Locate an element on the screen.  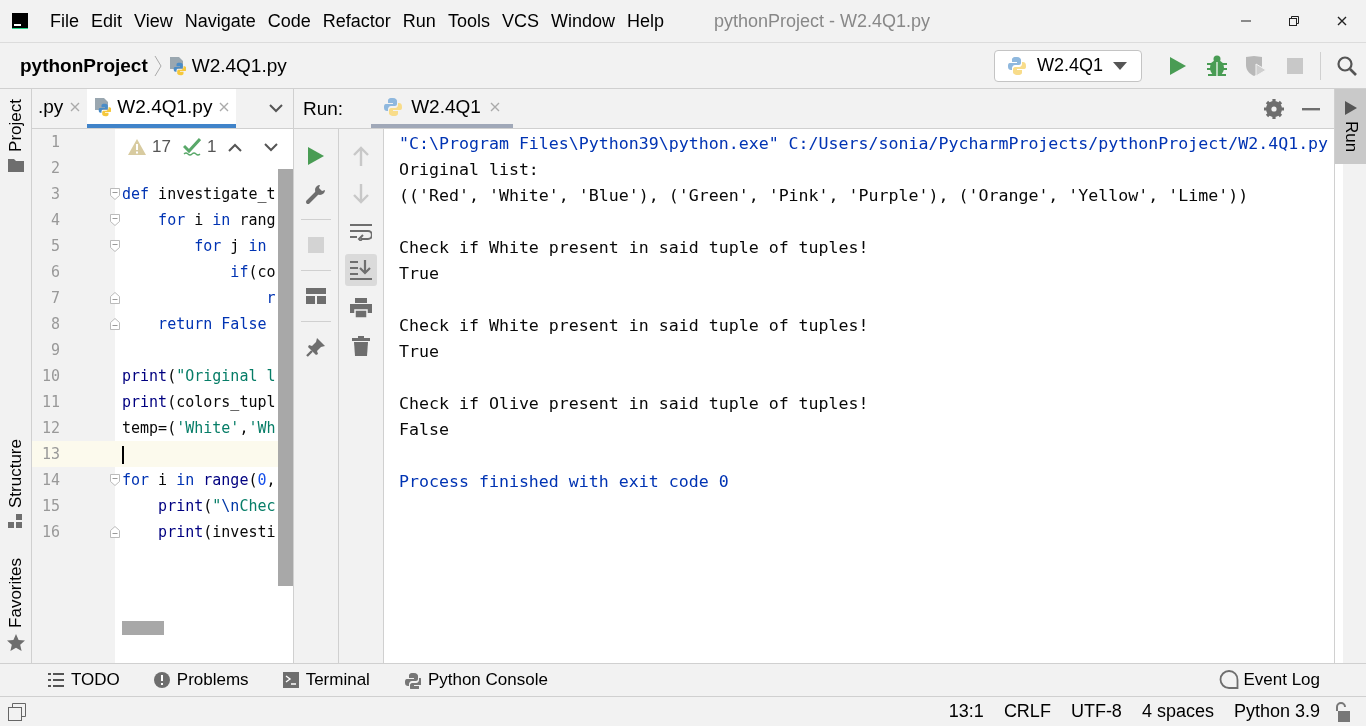
check-icon is located at coordinates (191, 147).